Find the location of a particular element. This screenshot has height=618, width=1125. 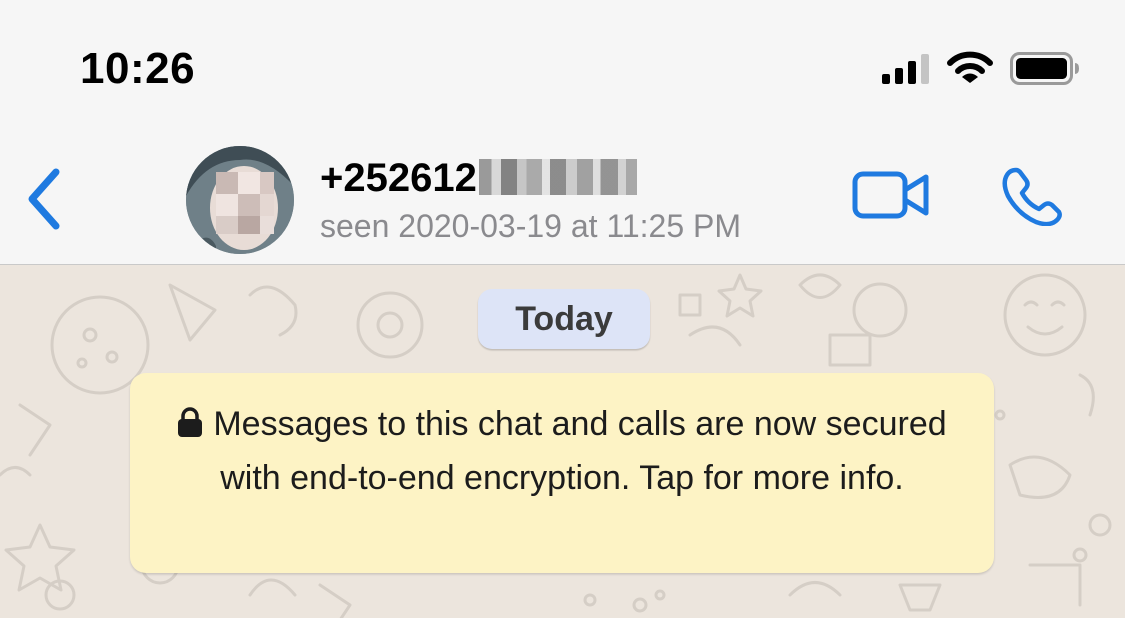

wifi-icon is located at coordinates (970, 67).